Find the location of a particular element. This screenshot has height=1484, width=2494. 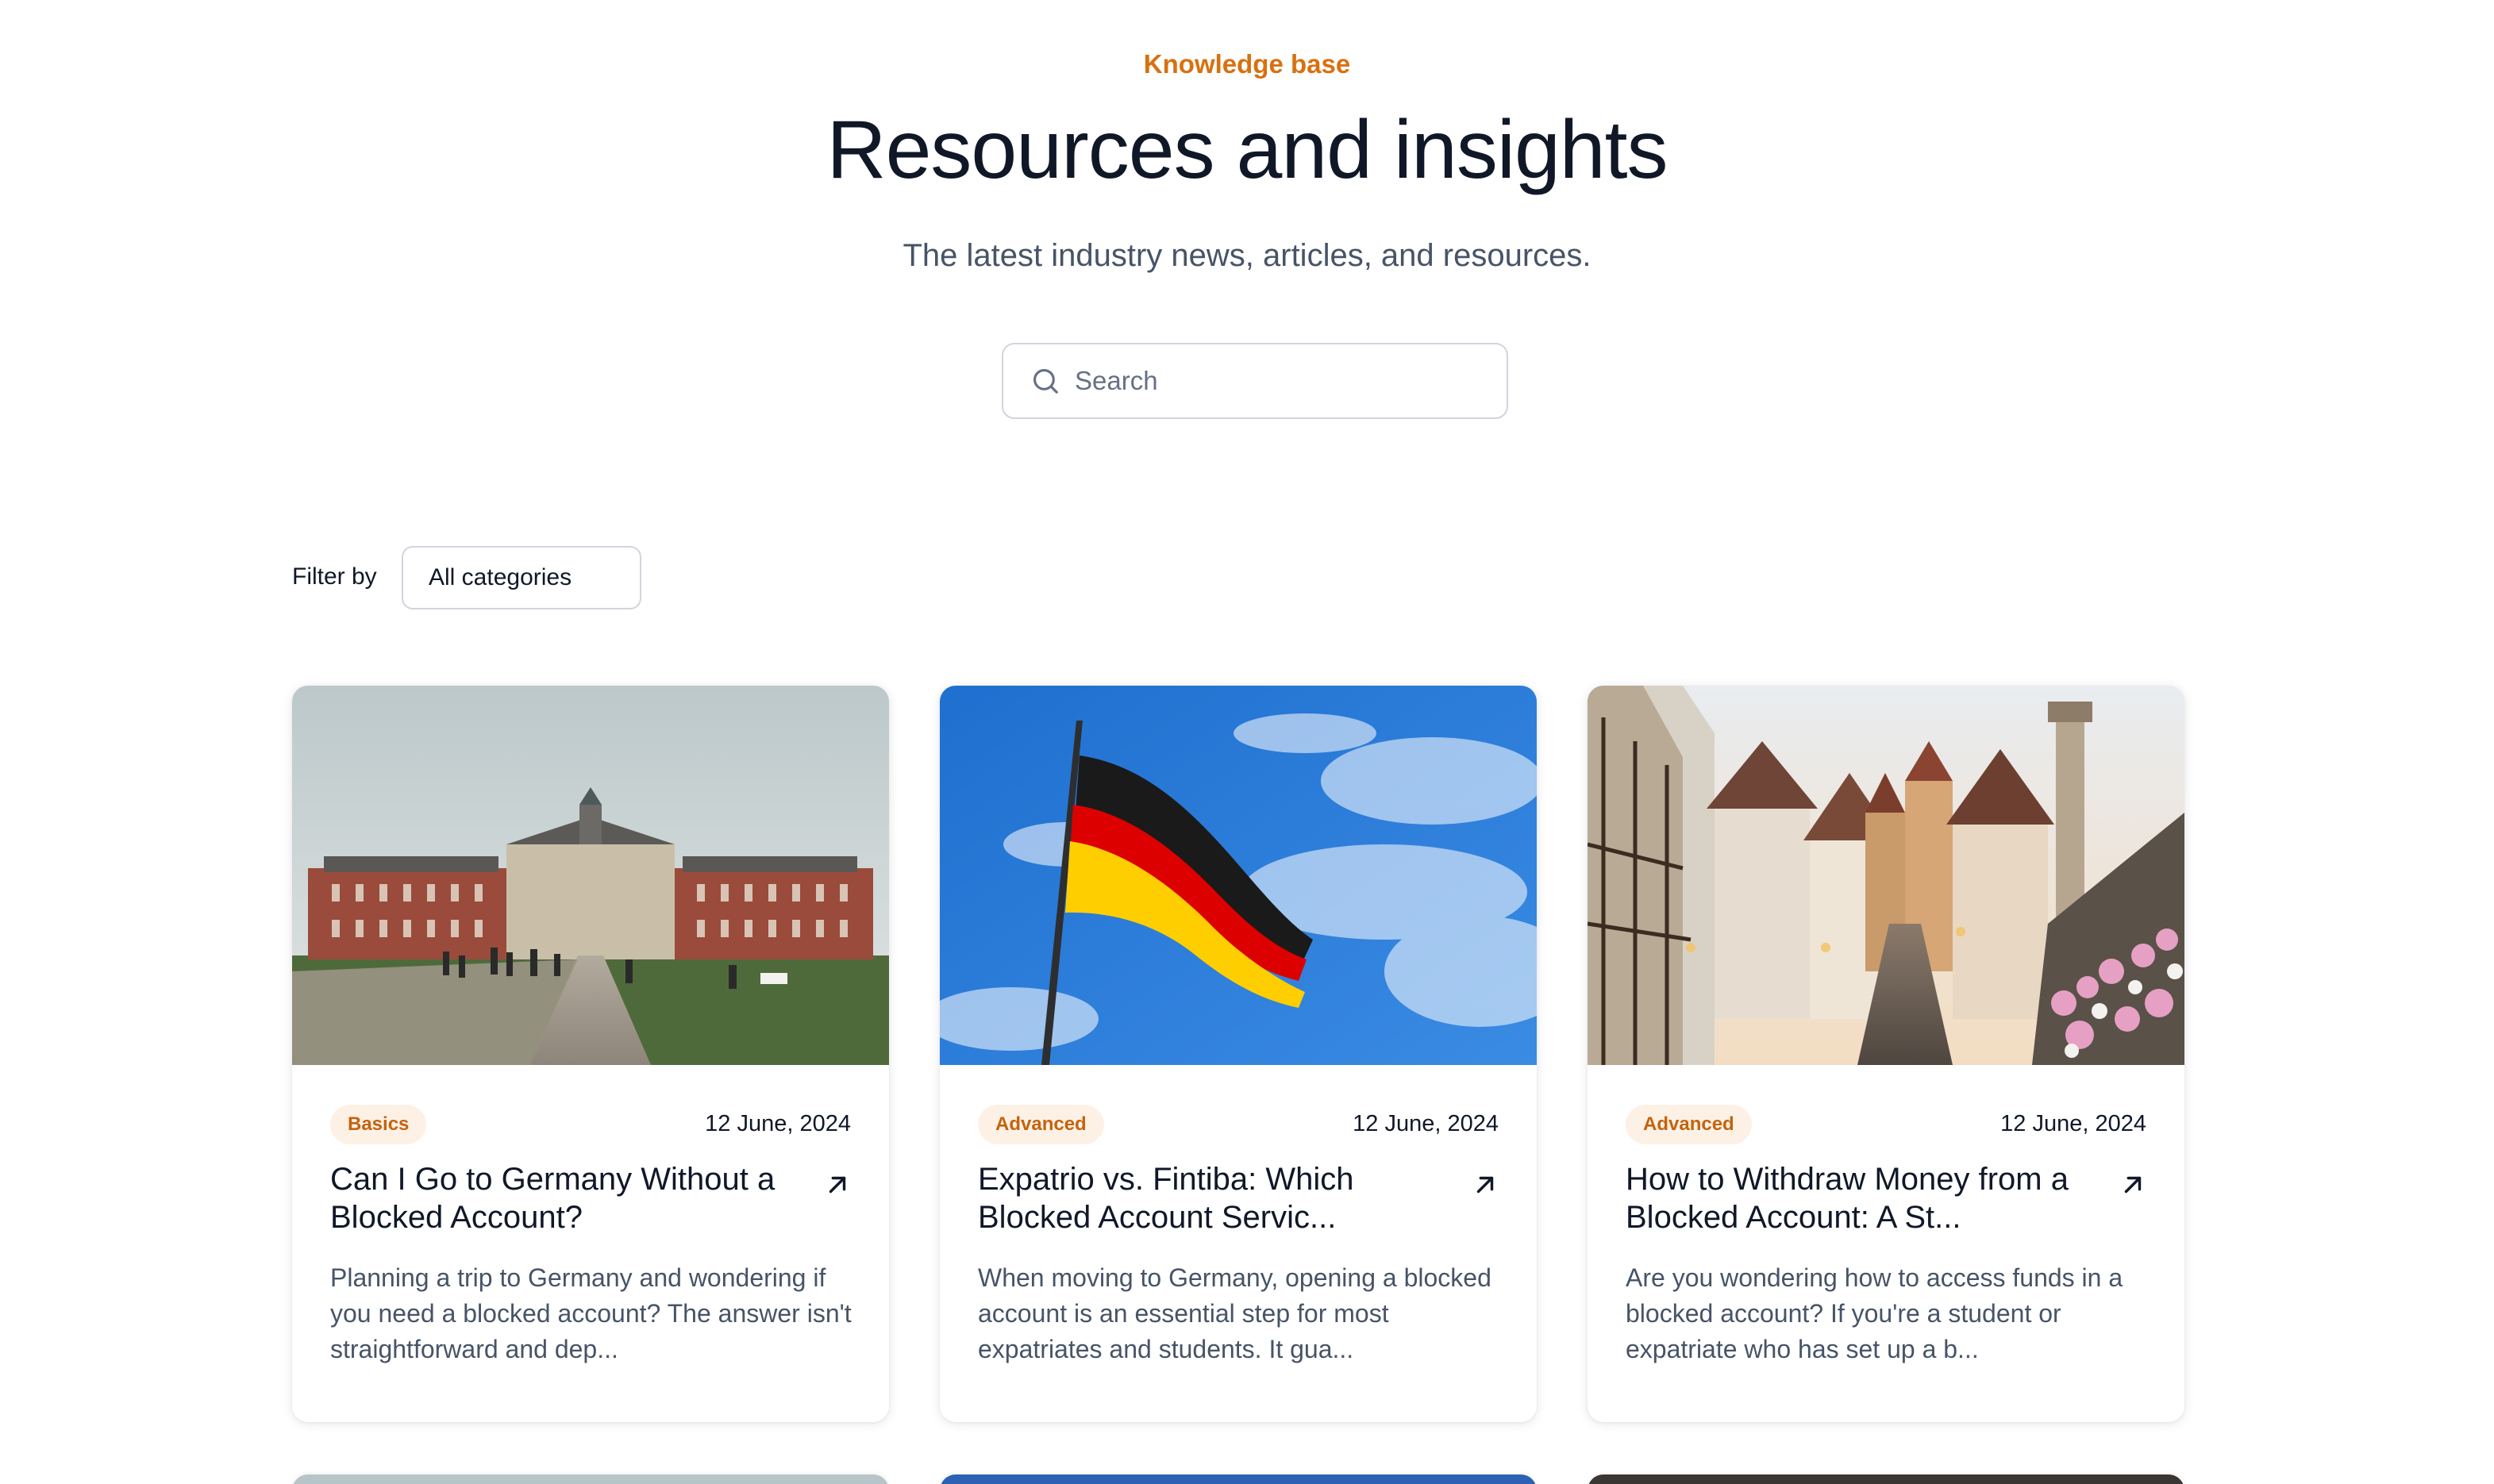

search-input is located at coordinates (1281, 381).